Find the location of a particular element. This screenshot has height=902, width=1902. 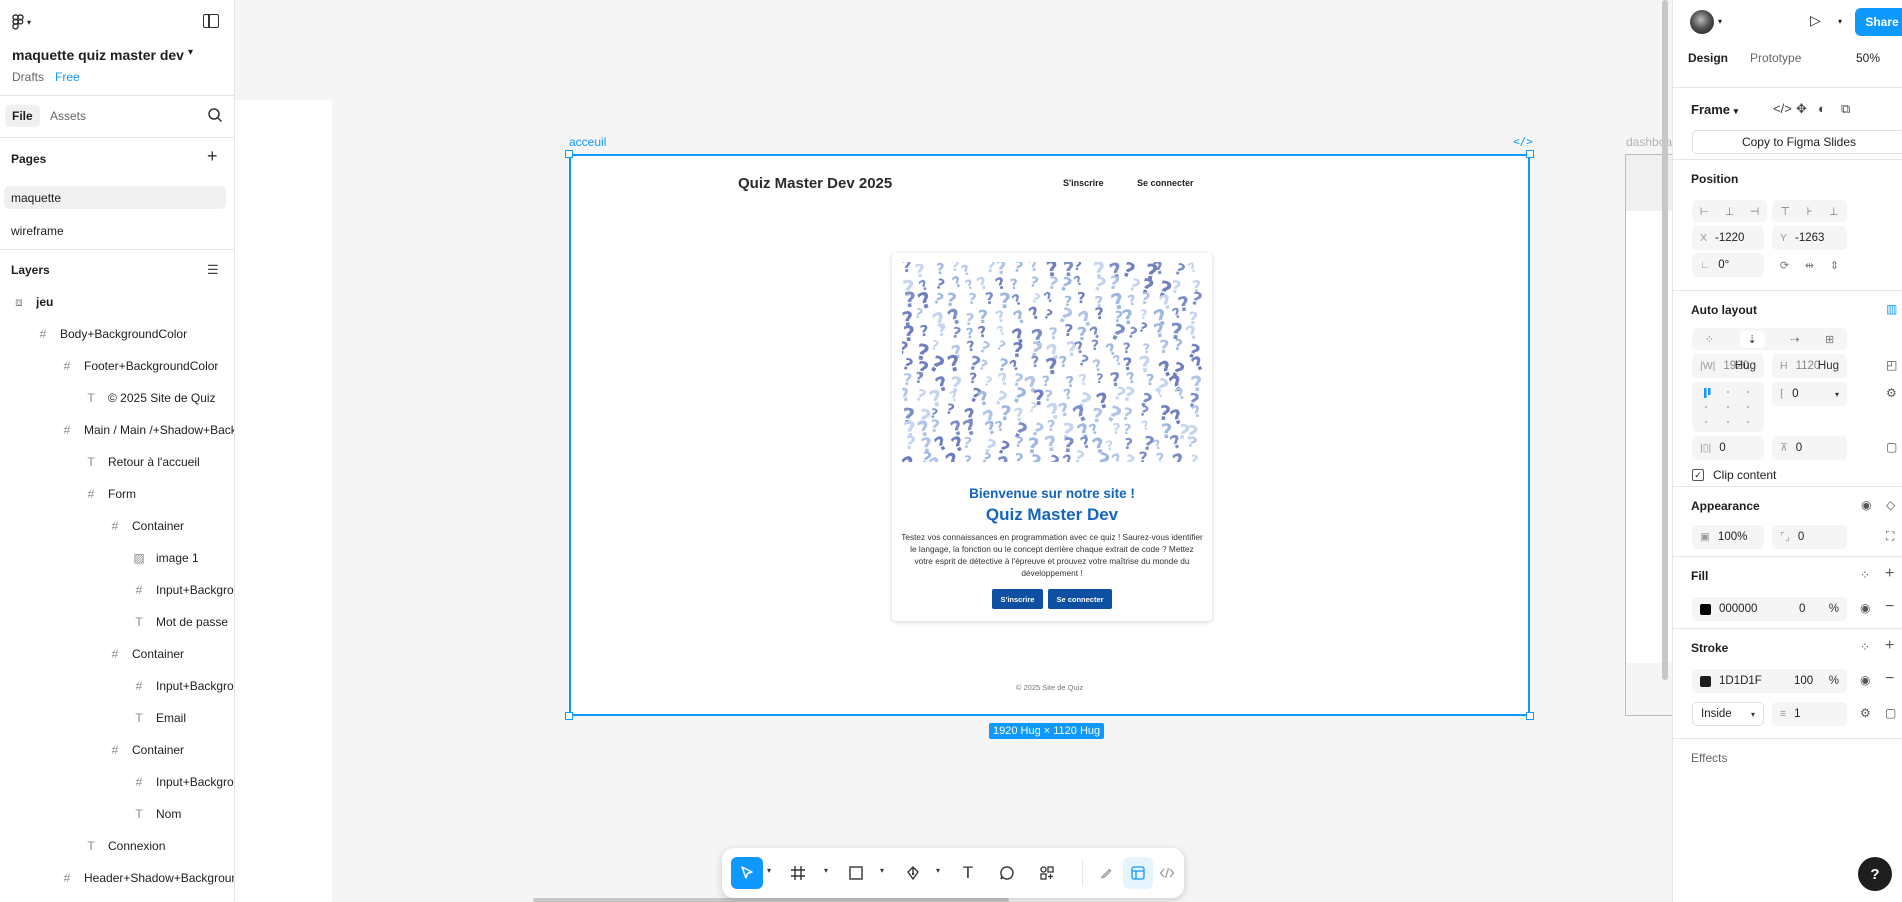

auto-layout-icon: ▥ is located at coordinates (1891, 309).